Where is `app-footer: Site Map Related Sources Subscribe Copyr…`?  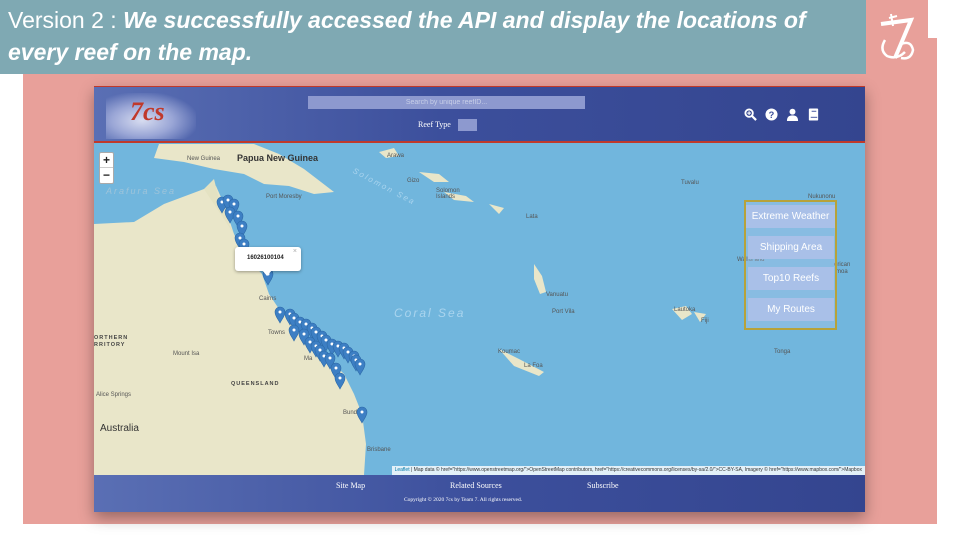
app-footer: Site Map Related Sources Subscribe Copyr… is located at coordinates (479, 493).